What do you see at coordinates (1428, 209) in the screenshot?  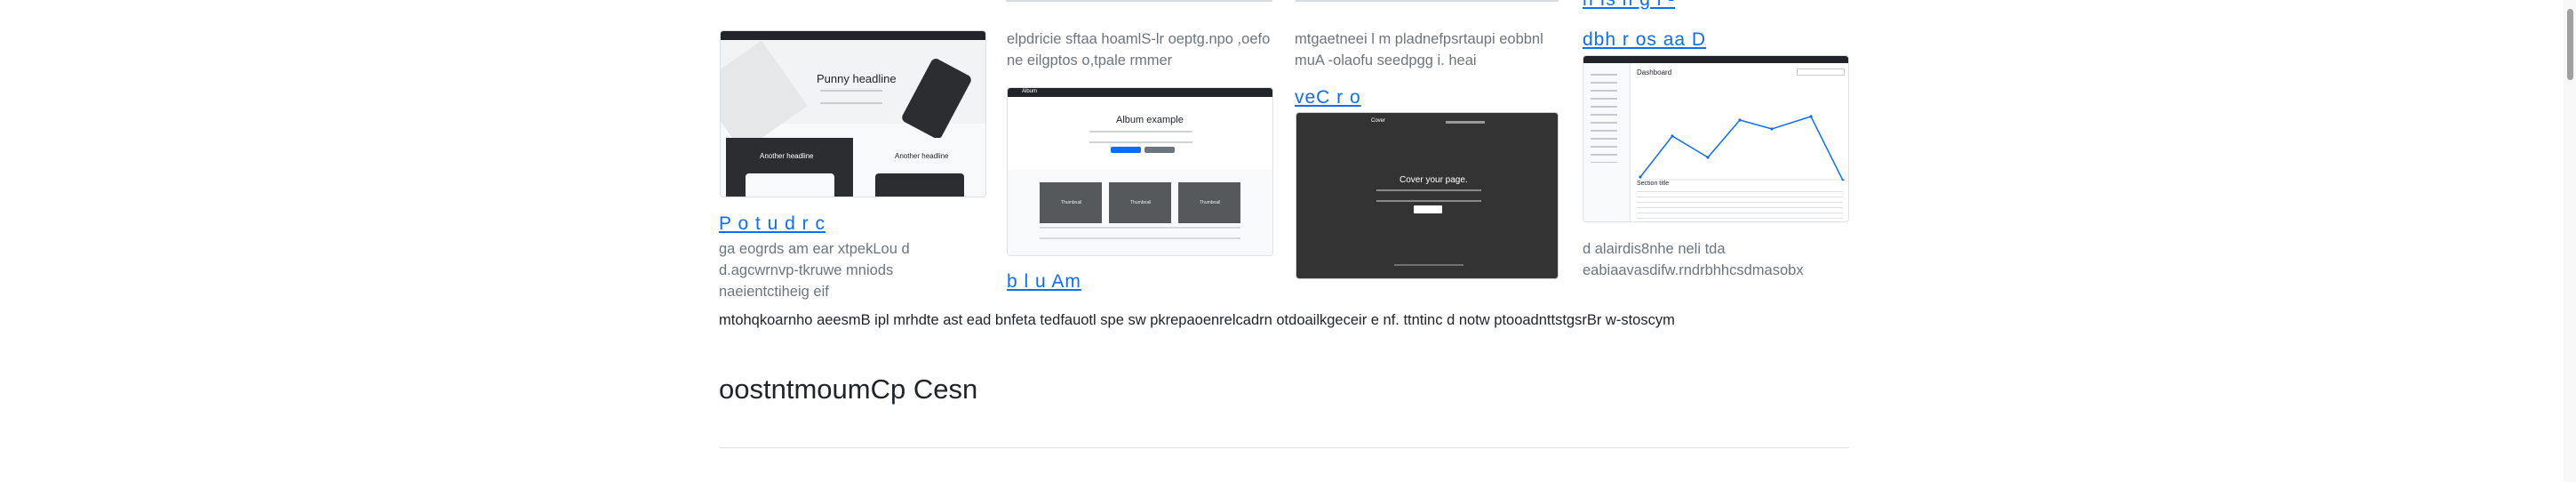 I see `thumbnail-button` at bounding box center [1428, 209].